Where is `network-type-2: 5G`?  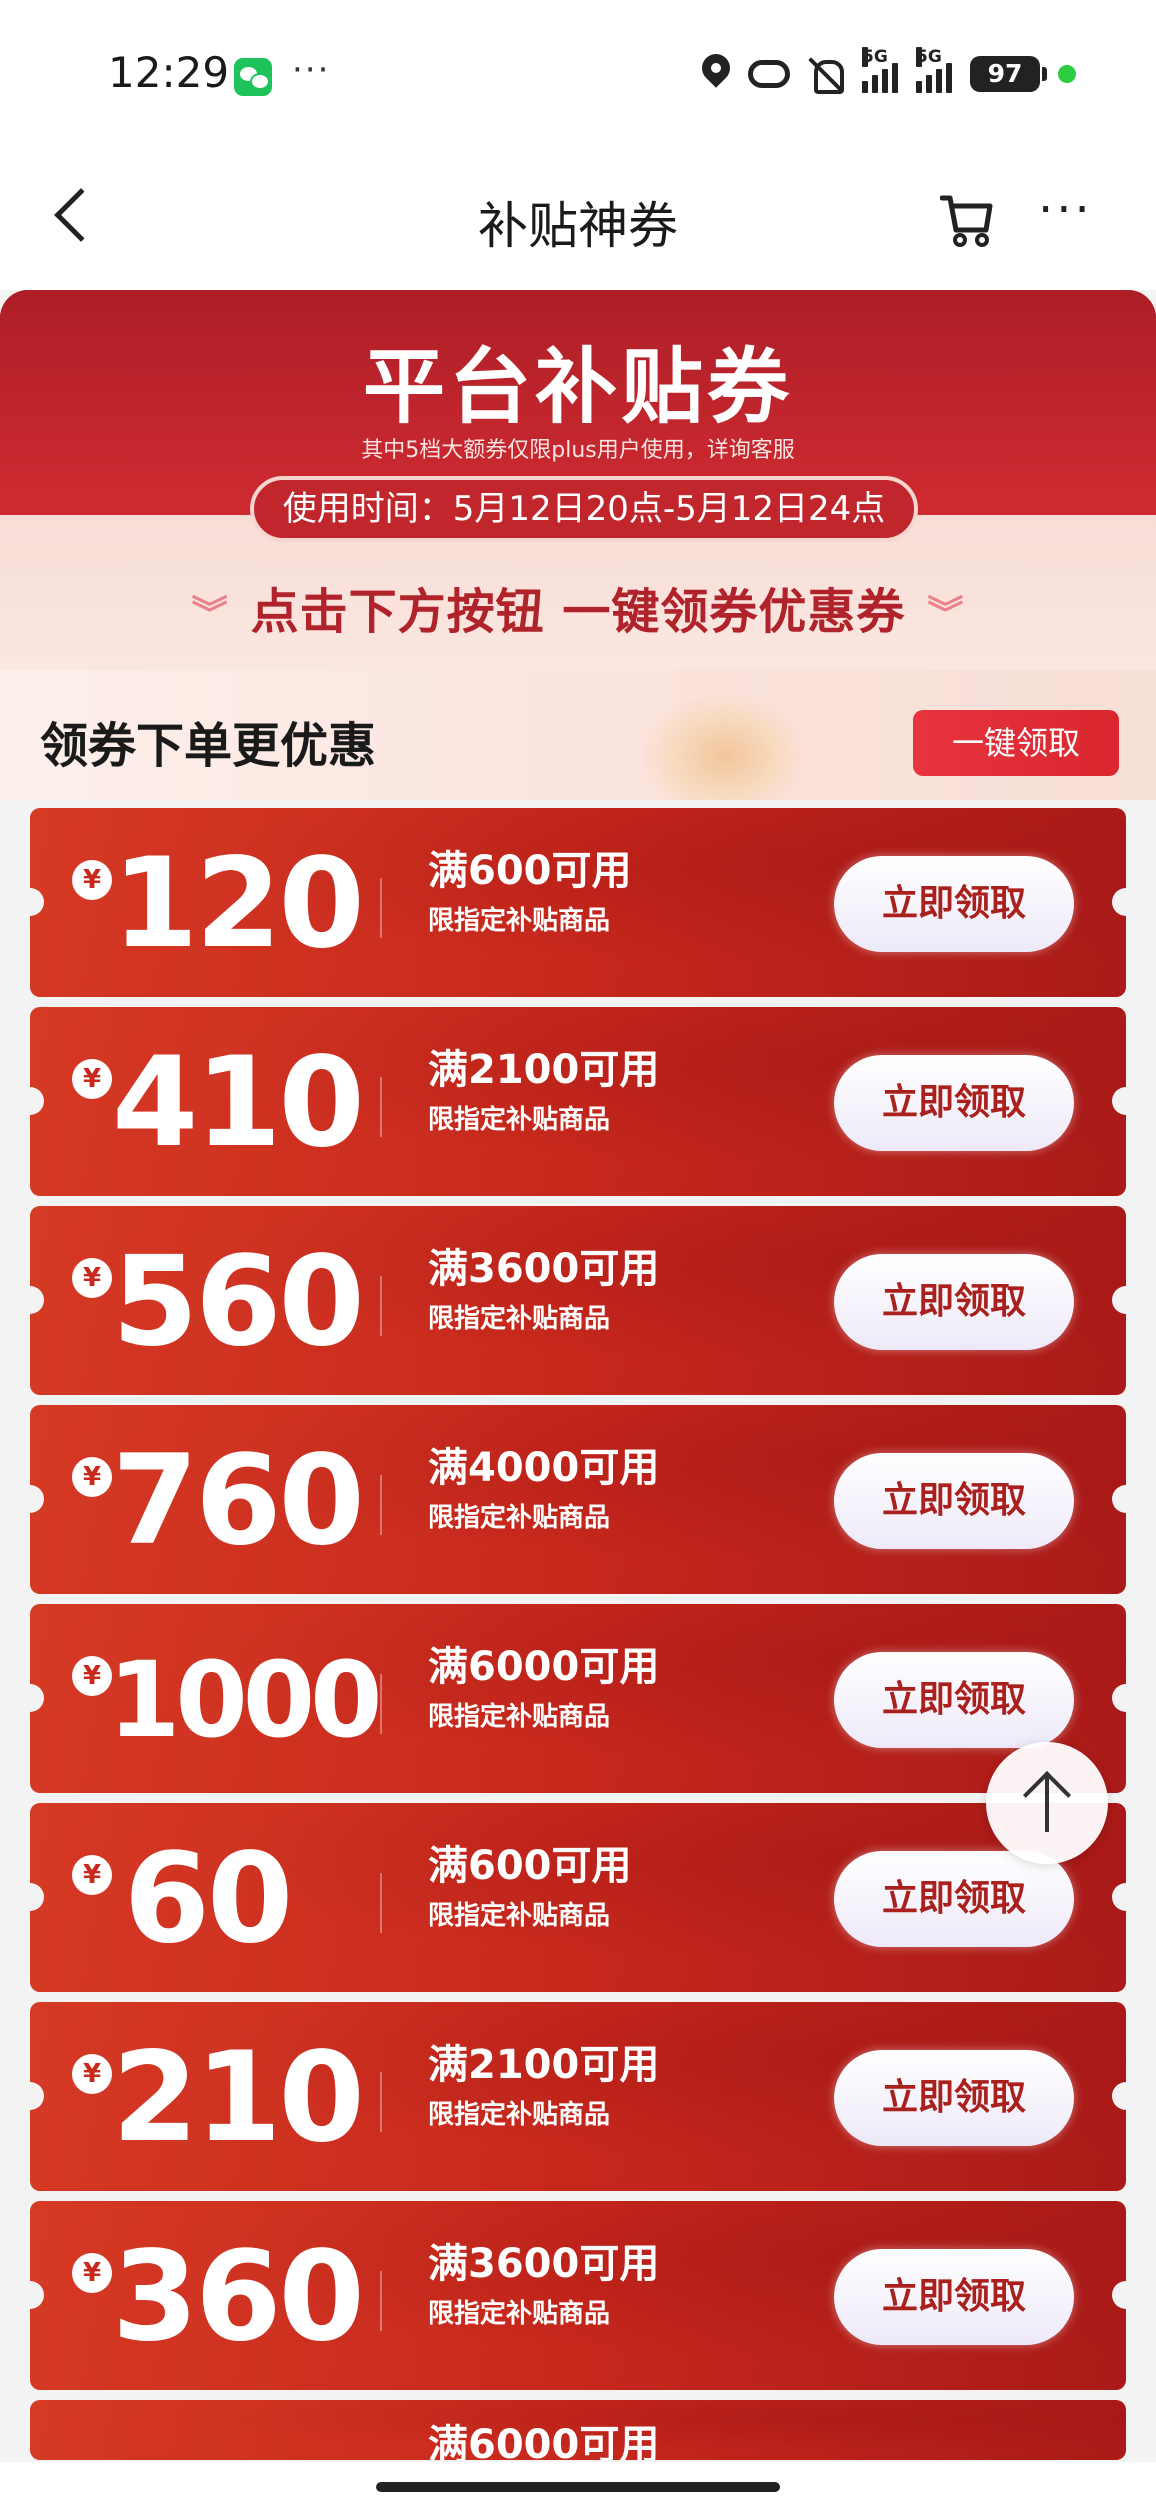 network-type-2: 5G is located at coordinates (929, 57).